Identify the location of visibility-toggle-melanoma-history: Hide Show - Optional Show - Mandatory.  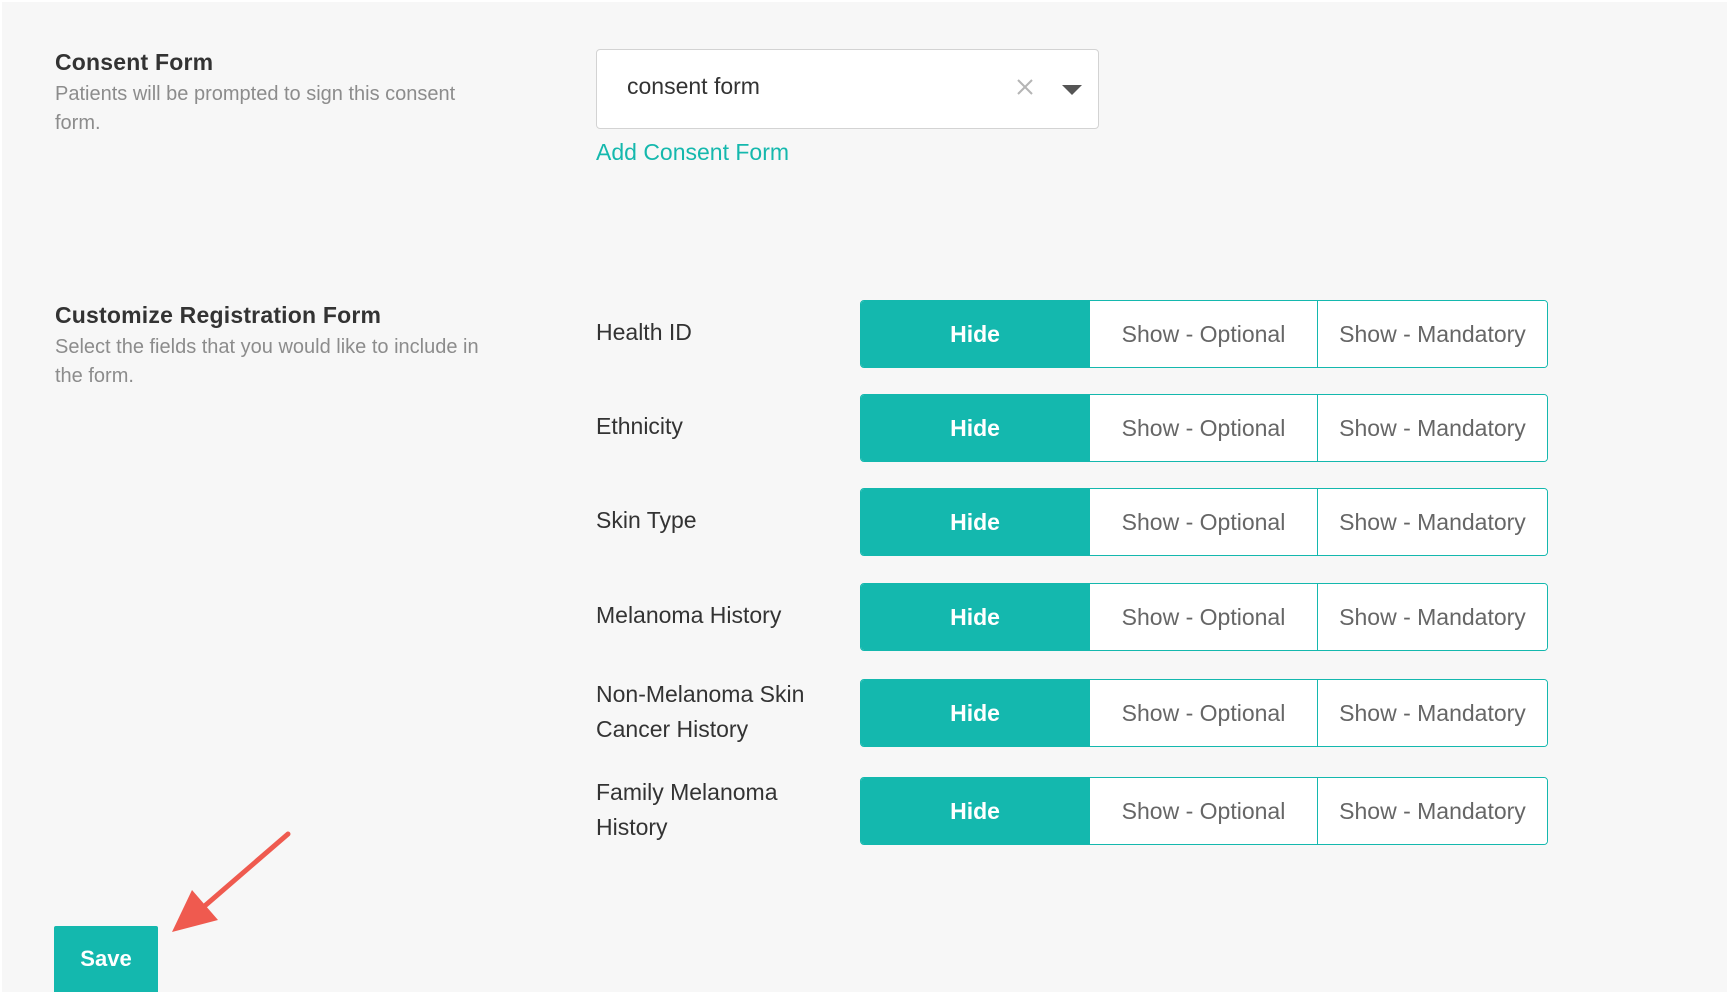
(1204, 617).